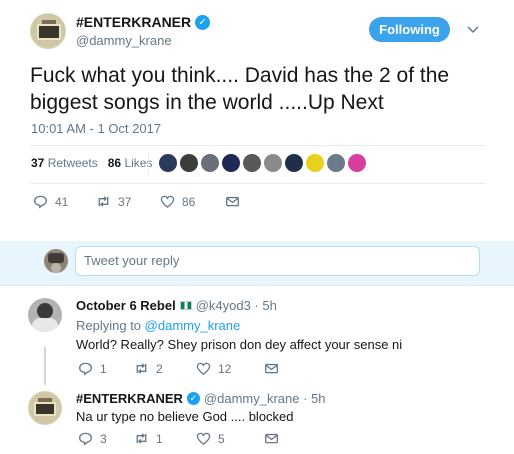  What do you see at coordinates (221, 438) in the screenshot?
I see `like-count: 5` at bounding box center [221, 438].